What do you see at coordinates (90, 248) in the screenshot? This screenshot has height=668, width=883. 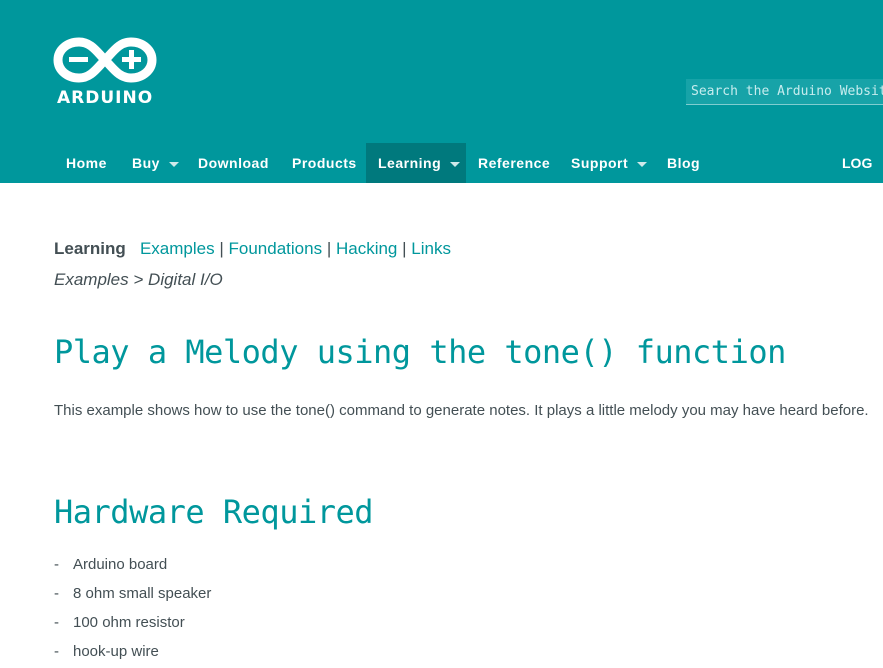 I see `subnav-current: Learning` at bounding box center [90, 248].